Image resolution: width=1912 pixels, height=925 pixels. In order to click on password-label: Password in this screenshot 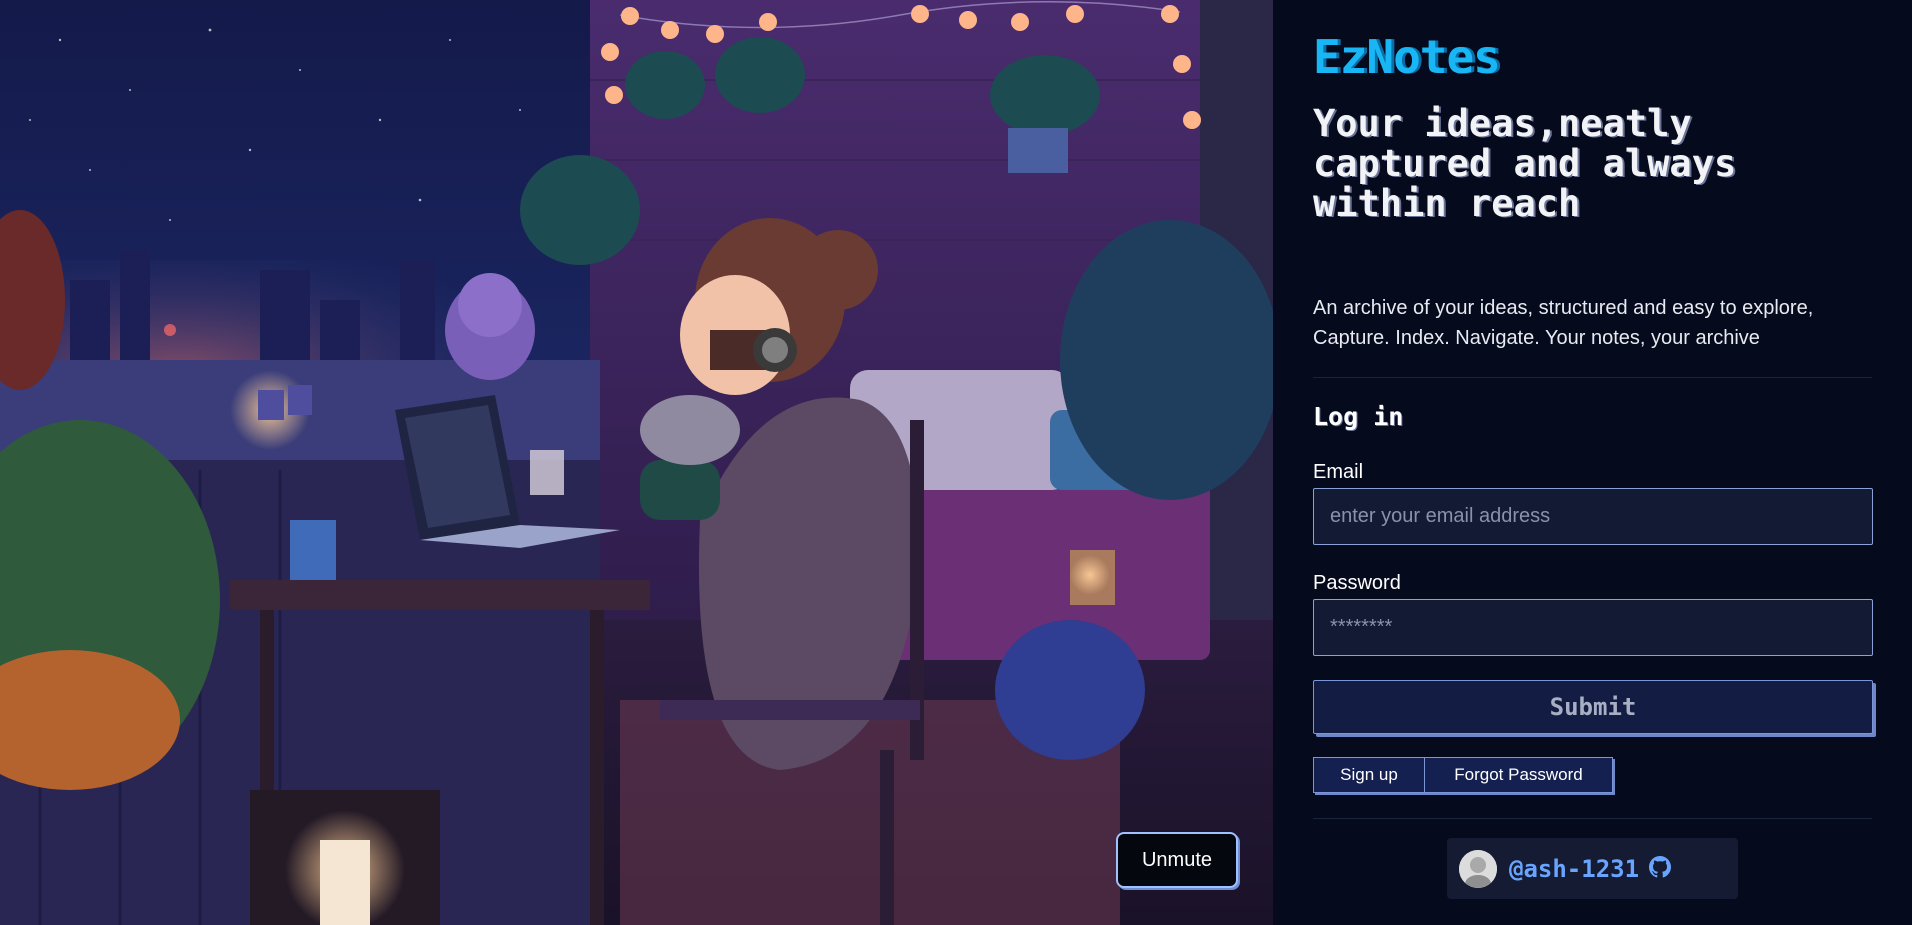, I will do `click(1357, 583)`.